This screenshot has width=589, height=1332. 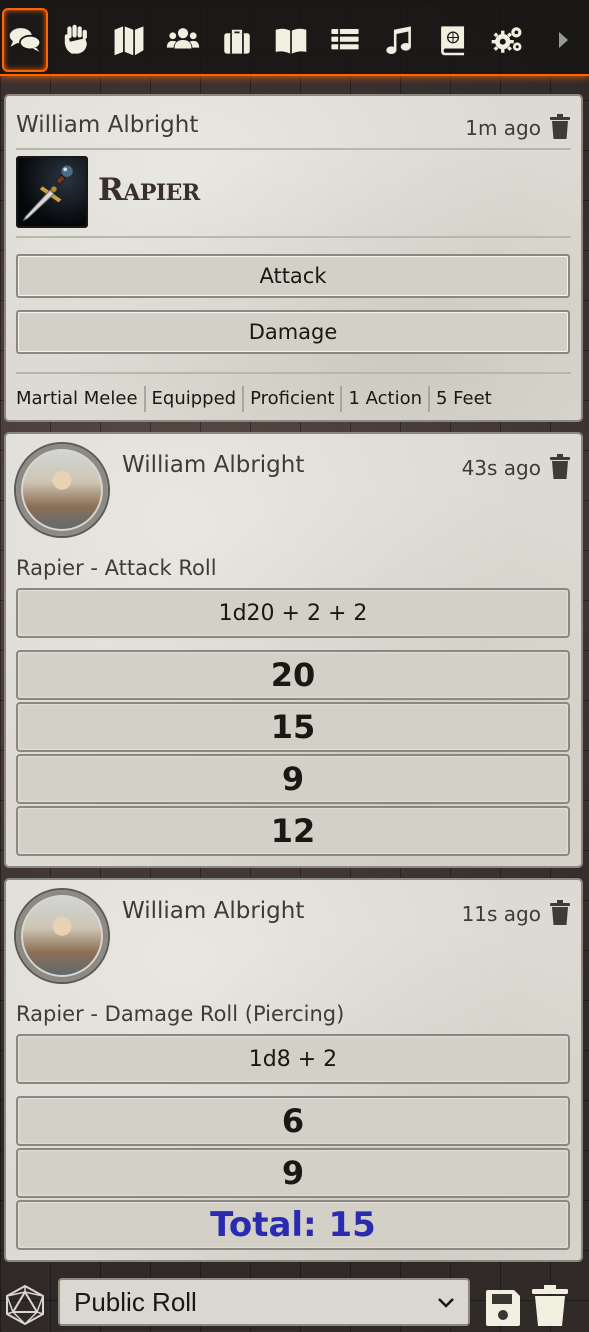 I want to click on compendium-tab, so click(x=453, y=40).